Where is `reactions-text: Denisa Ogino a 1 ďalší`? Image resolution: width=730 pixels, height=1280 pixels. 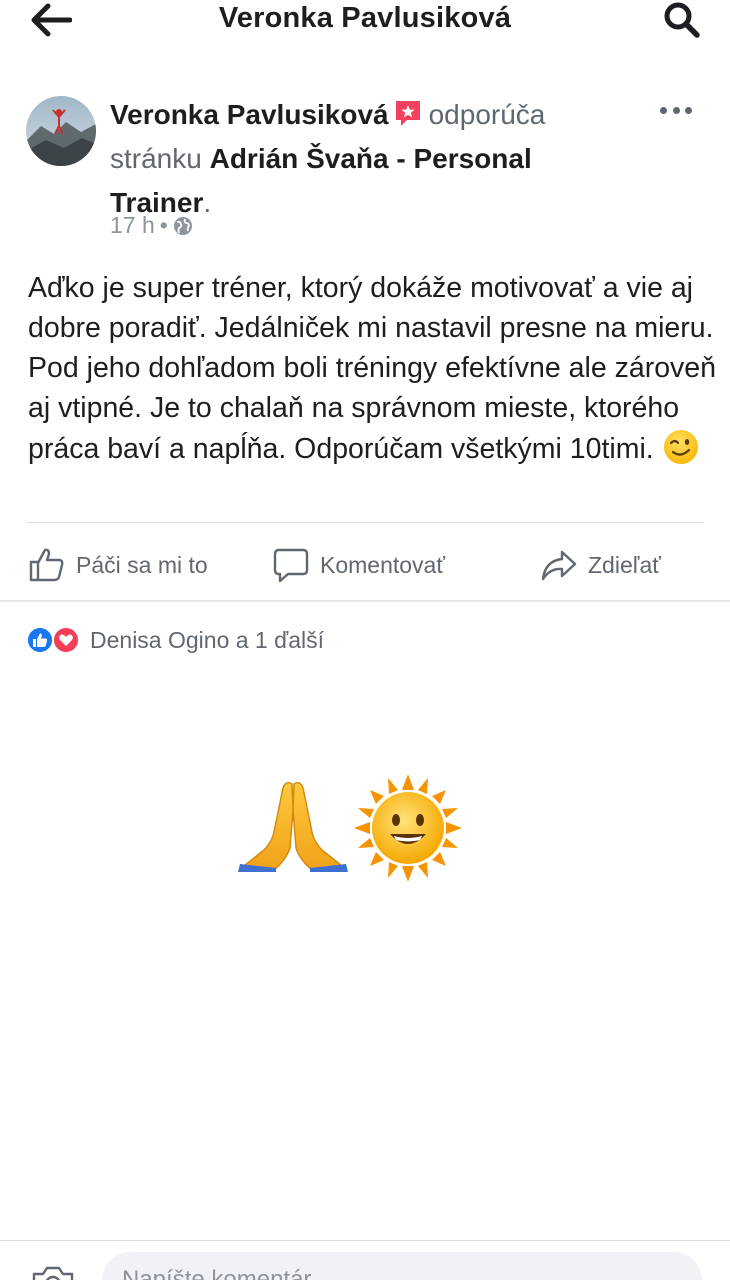
reactions-text: Denisa Ogino a 1 ďalší is located at coordinates (207, 639).